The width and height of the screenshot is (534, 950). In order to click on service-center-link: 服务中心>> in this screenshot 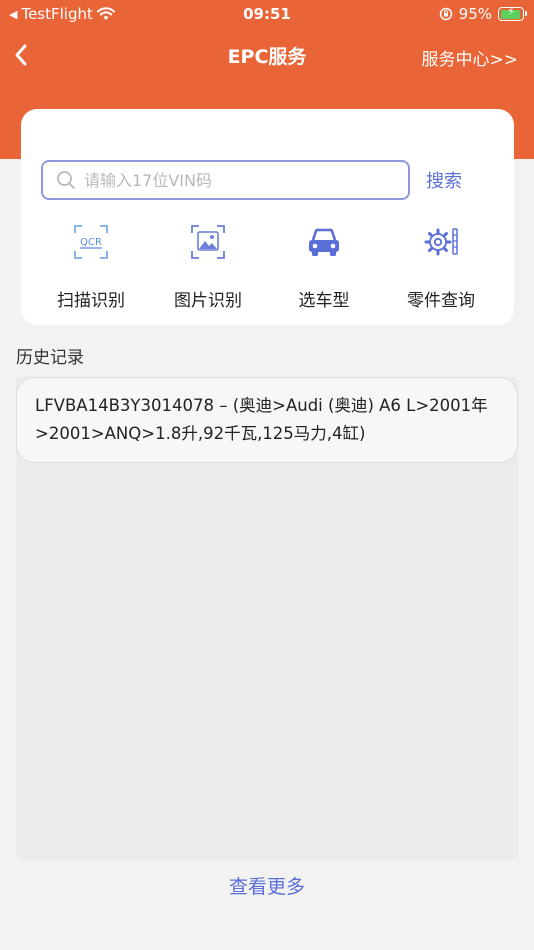, I will do `click(470, 57)`.